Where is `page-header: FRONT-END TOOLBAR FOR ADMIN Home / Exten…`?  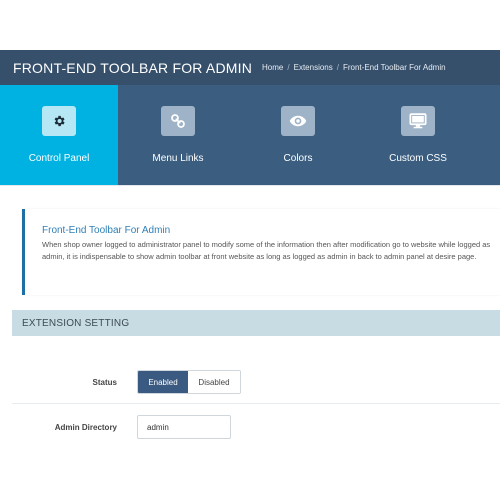
page-header: FRONT-END TOOLBAR FOR ADMIN Home / Exten… is located at coordinates (250, 67).